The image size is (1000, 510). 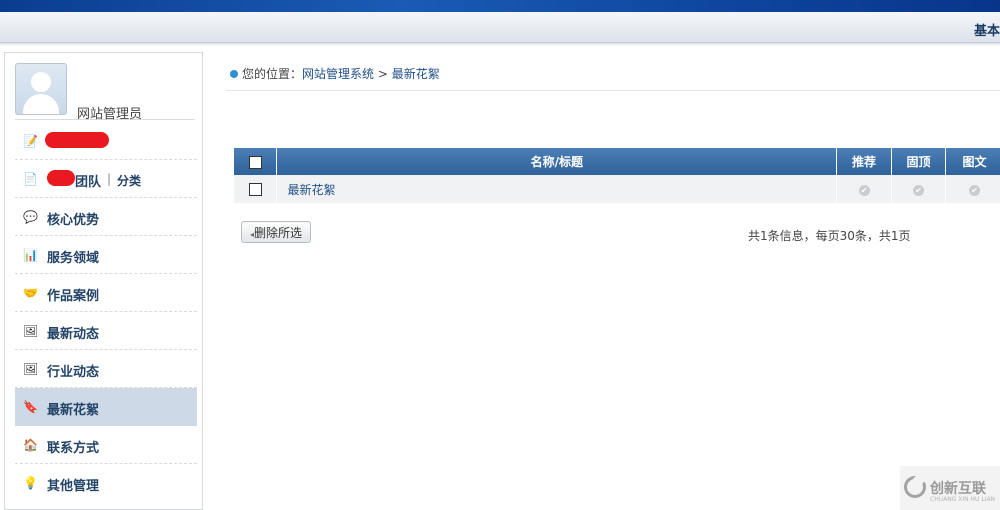 What do you see at coordinates (306, 190) in the screenshot?
I see `row-title-link: 最新花絮` at bounding box center [306, 190].